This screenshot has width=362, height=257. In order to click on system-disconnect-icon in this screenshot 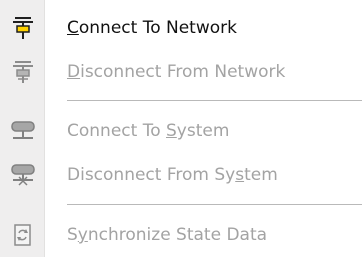, I will do `click(23, 175)`.